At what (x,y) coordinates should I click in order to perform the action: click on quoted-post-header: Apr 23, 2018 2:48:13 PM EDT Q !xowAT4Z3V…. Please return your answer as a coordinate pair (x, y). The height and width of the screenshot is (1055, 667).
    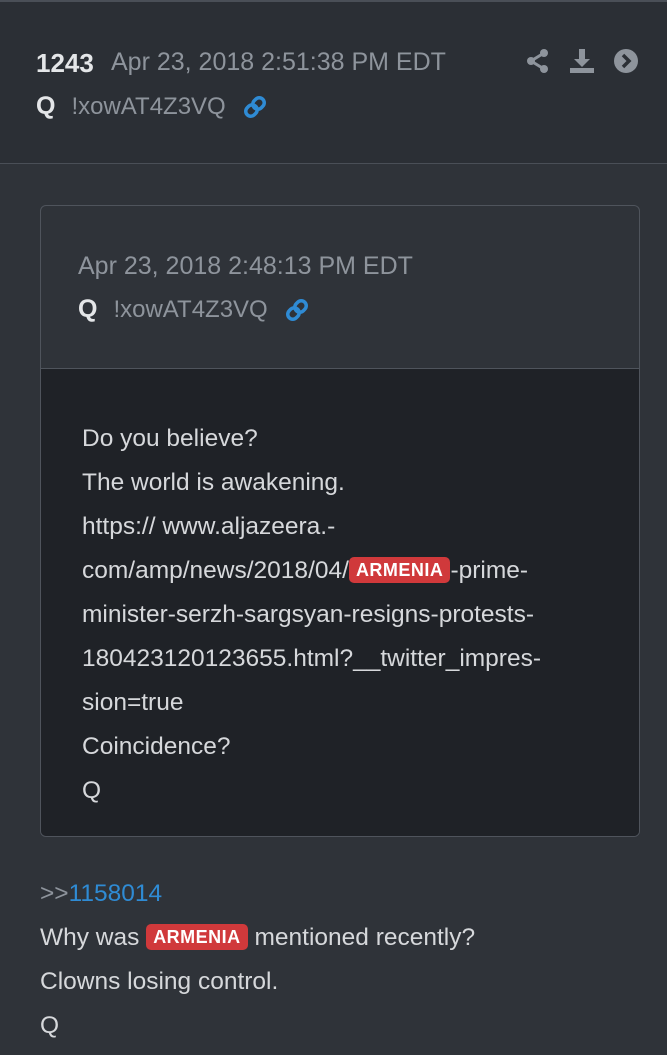
    Looking at the image, I should click on (340, 287).